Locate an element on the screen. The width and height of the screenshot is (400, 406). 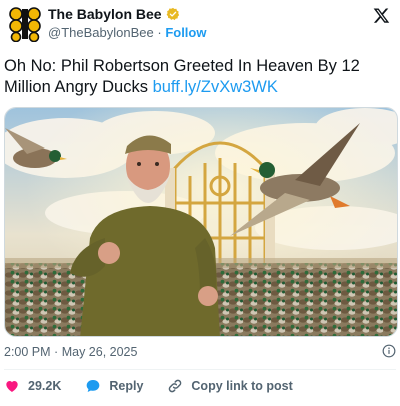
copy-link-label: Copy link to post is located at coordinates (242, 386).